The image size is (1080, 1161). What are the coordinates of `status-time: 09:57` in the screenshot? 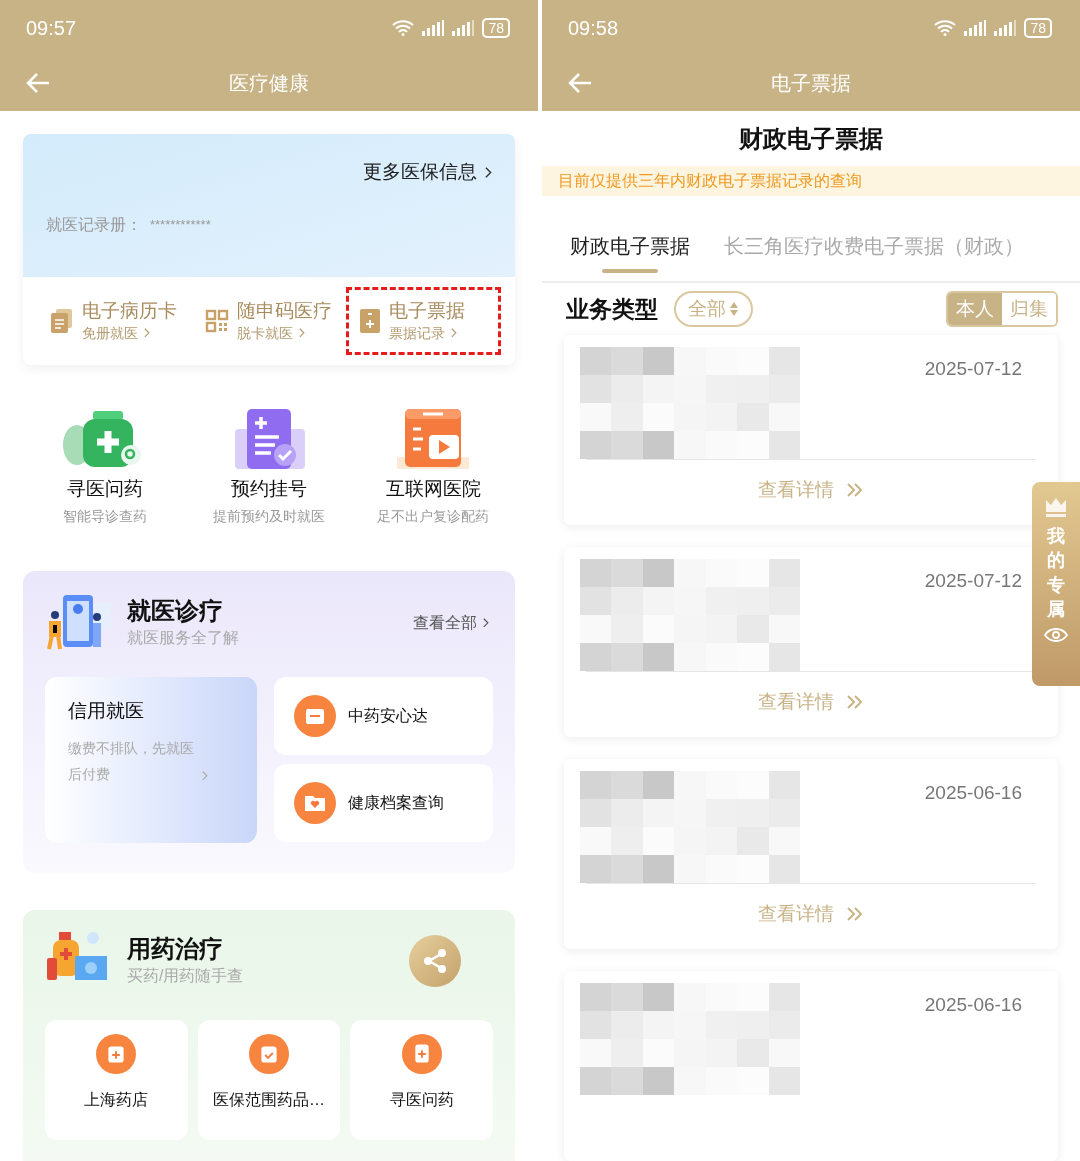 It's located at (51, 28).